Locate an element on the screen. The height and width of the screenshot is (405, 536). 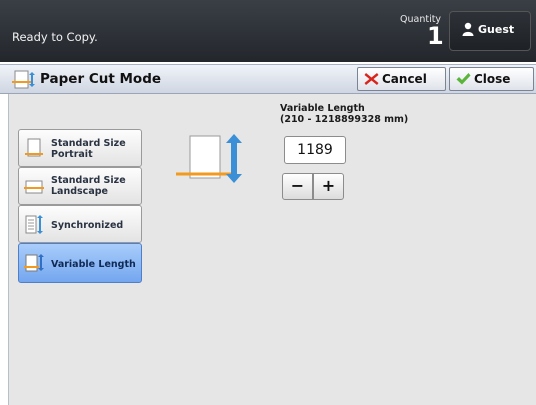
paper-cut-icon is located at coordinates (23, 79).